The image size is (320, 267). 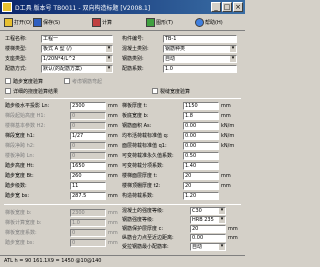 I want to click on param-input: 1/27, so click(x=88, y=136).